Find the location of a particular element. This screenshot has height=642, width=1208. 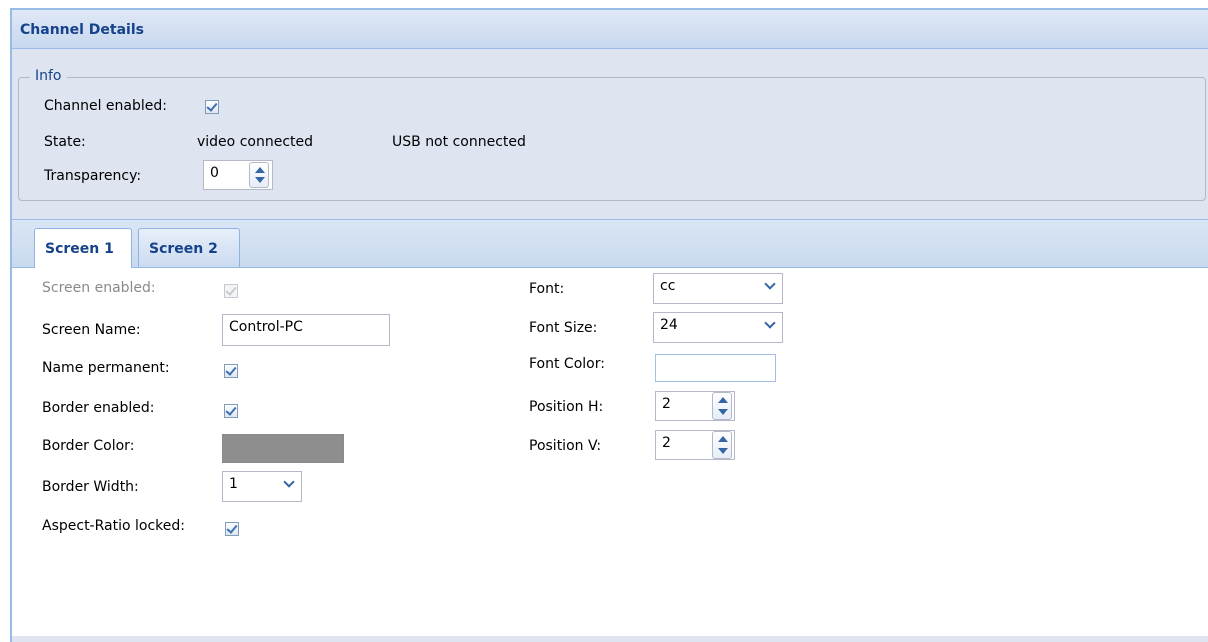

screen-name-input: Control-PC is located at coordinates (306, 330).